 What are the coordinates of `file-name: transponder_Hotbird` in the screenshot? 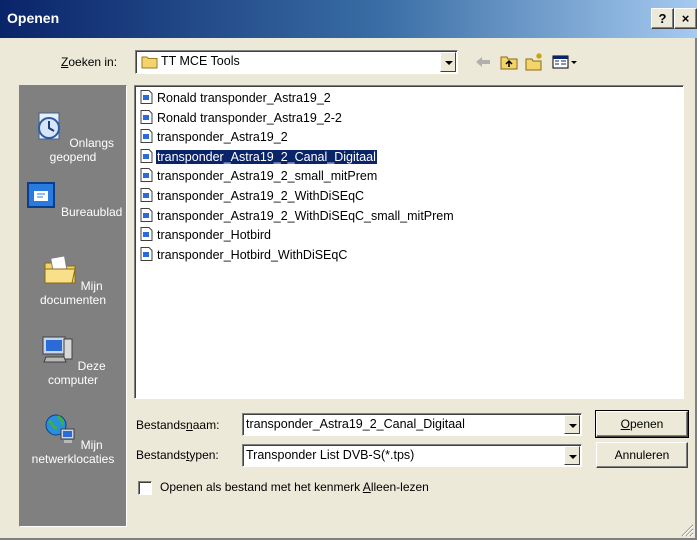 It's located at (214, 235).